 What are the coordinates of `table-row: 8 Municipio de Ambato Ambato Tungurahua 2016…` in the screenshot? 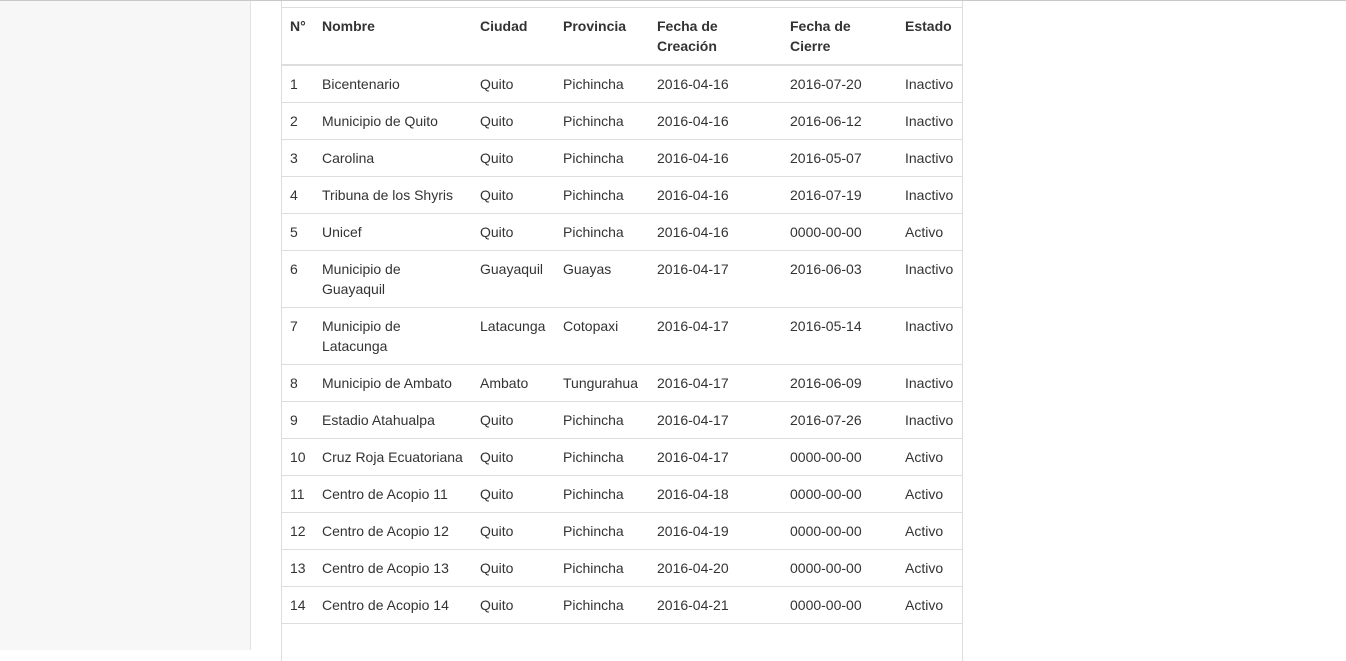 It's located at (622, 383).